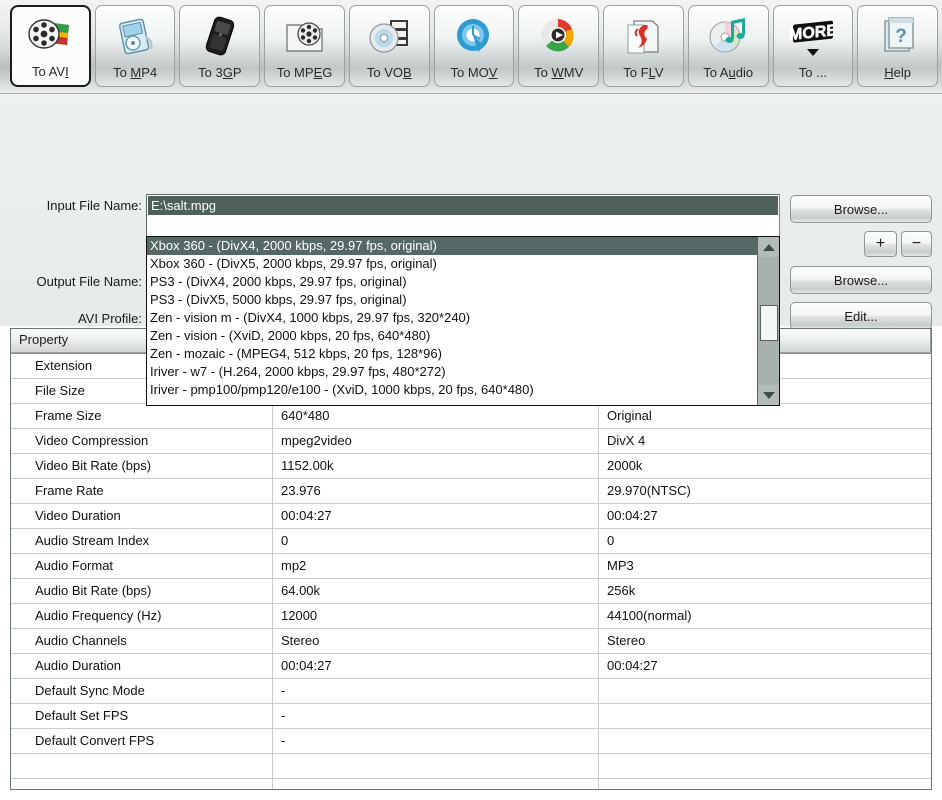 Image resolution: width=942 pixels, height=800 pixels. I want to click on table-row: Audio Format mp2 MP3, so click(471, 566).